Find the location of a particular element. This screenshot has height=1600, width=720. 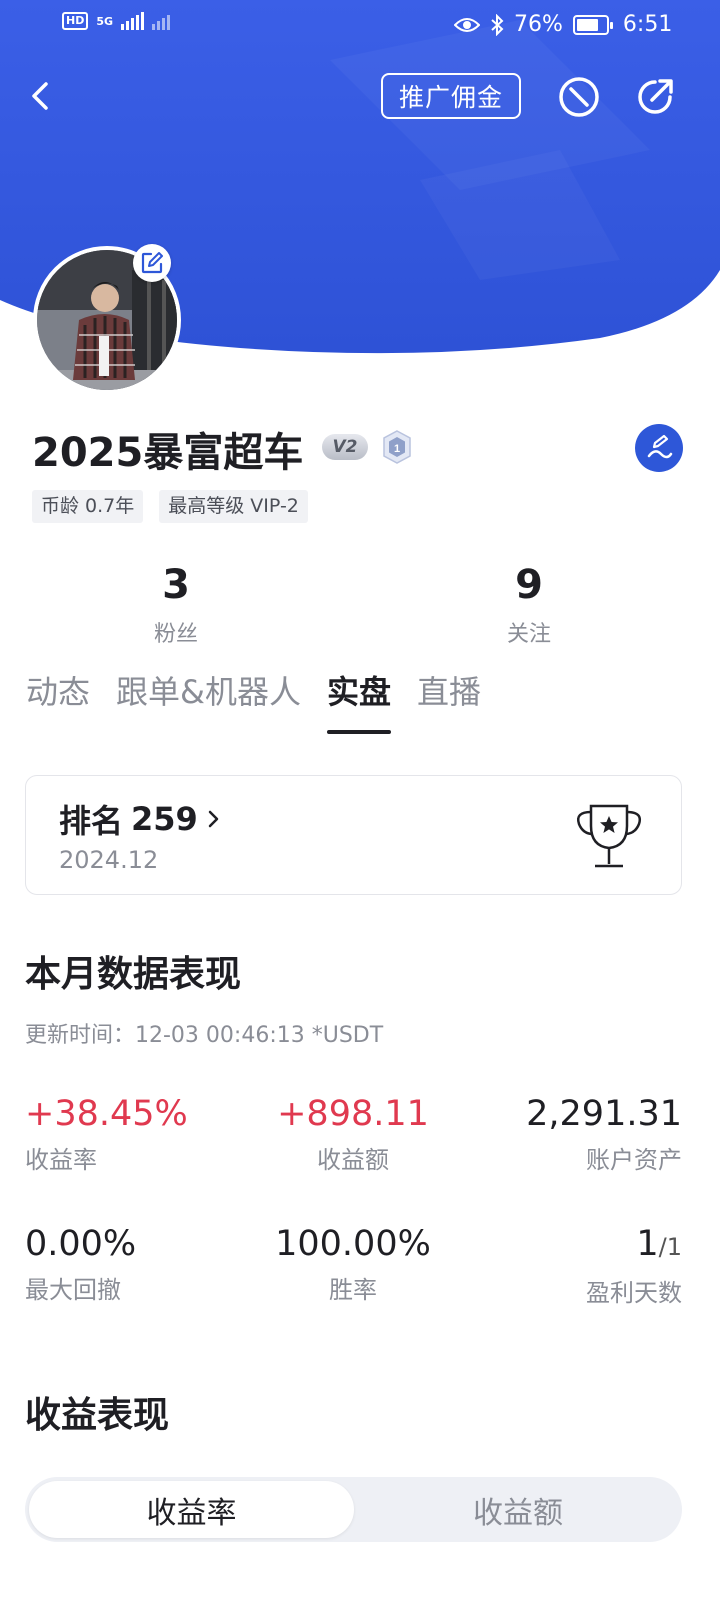

eye-icon is located at coordinates (467, 24).